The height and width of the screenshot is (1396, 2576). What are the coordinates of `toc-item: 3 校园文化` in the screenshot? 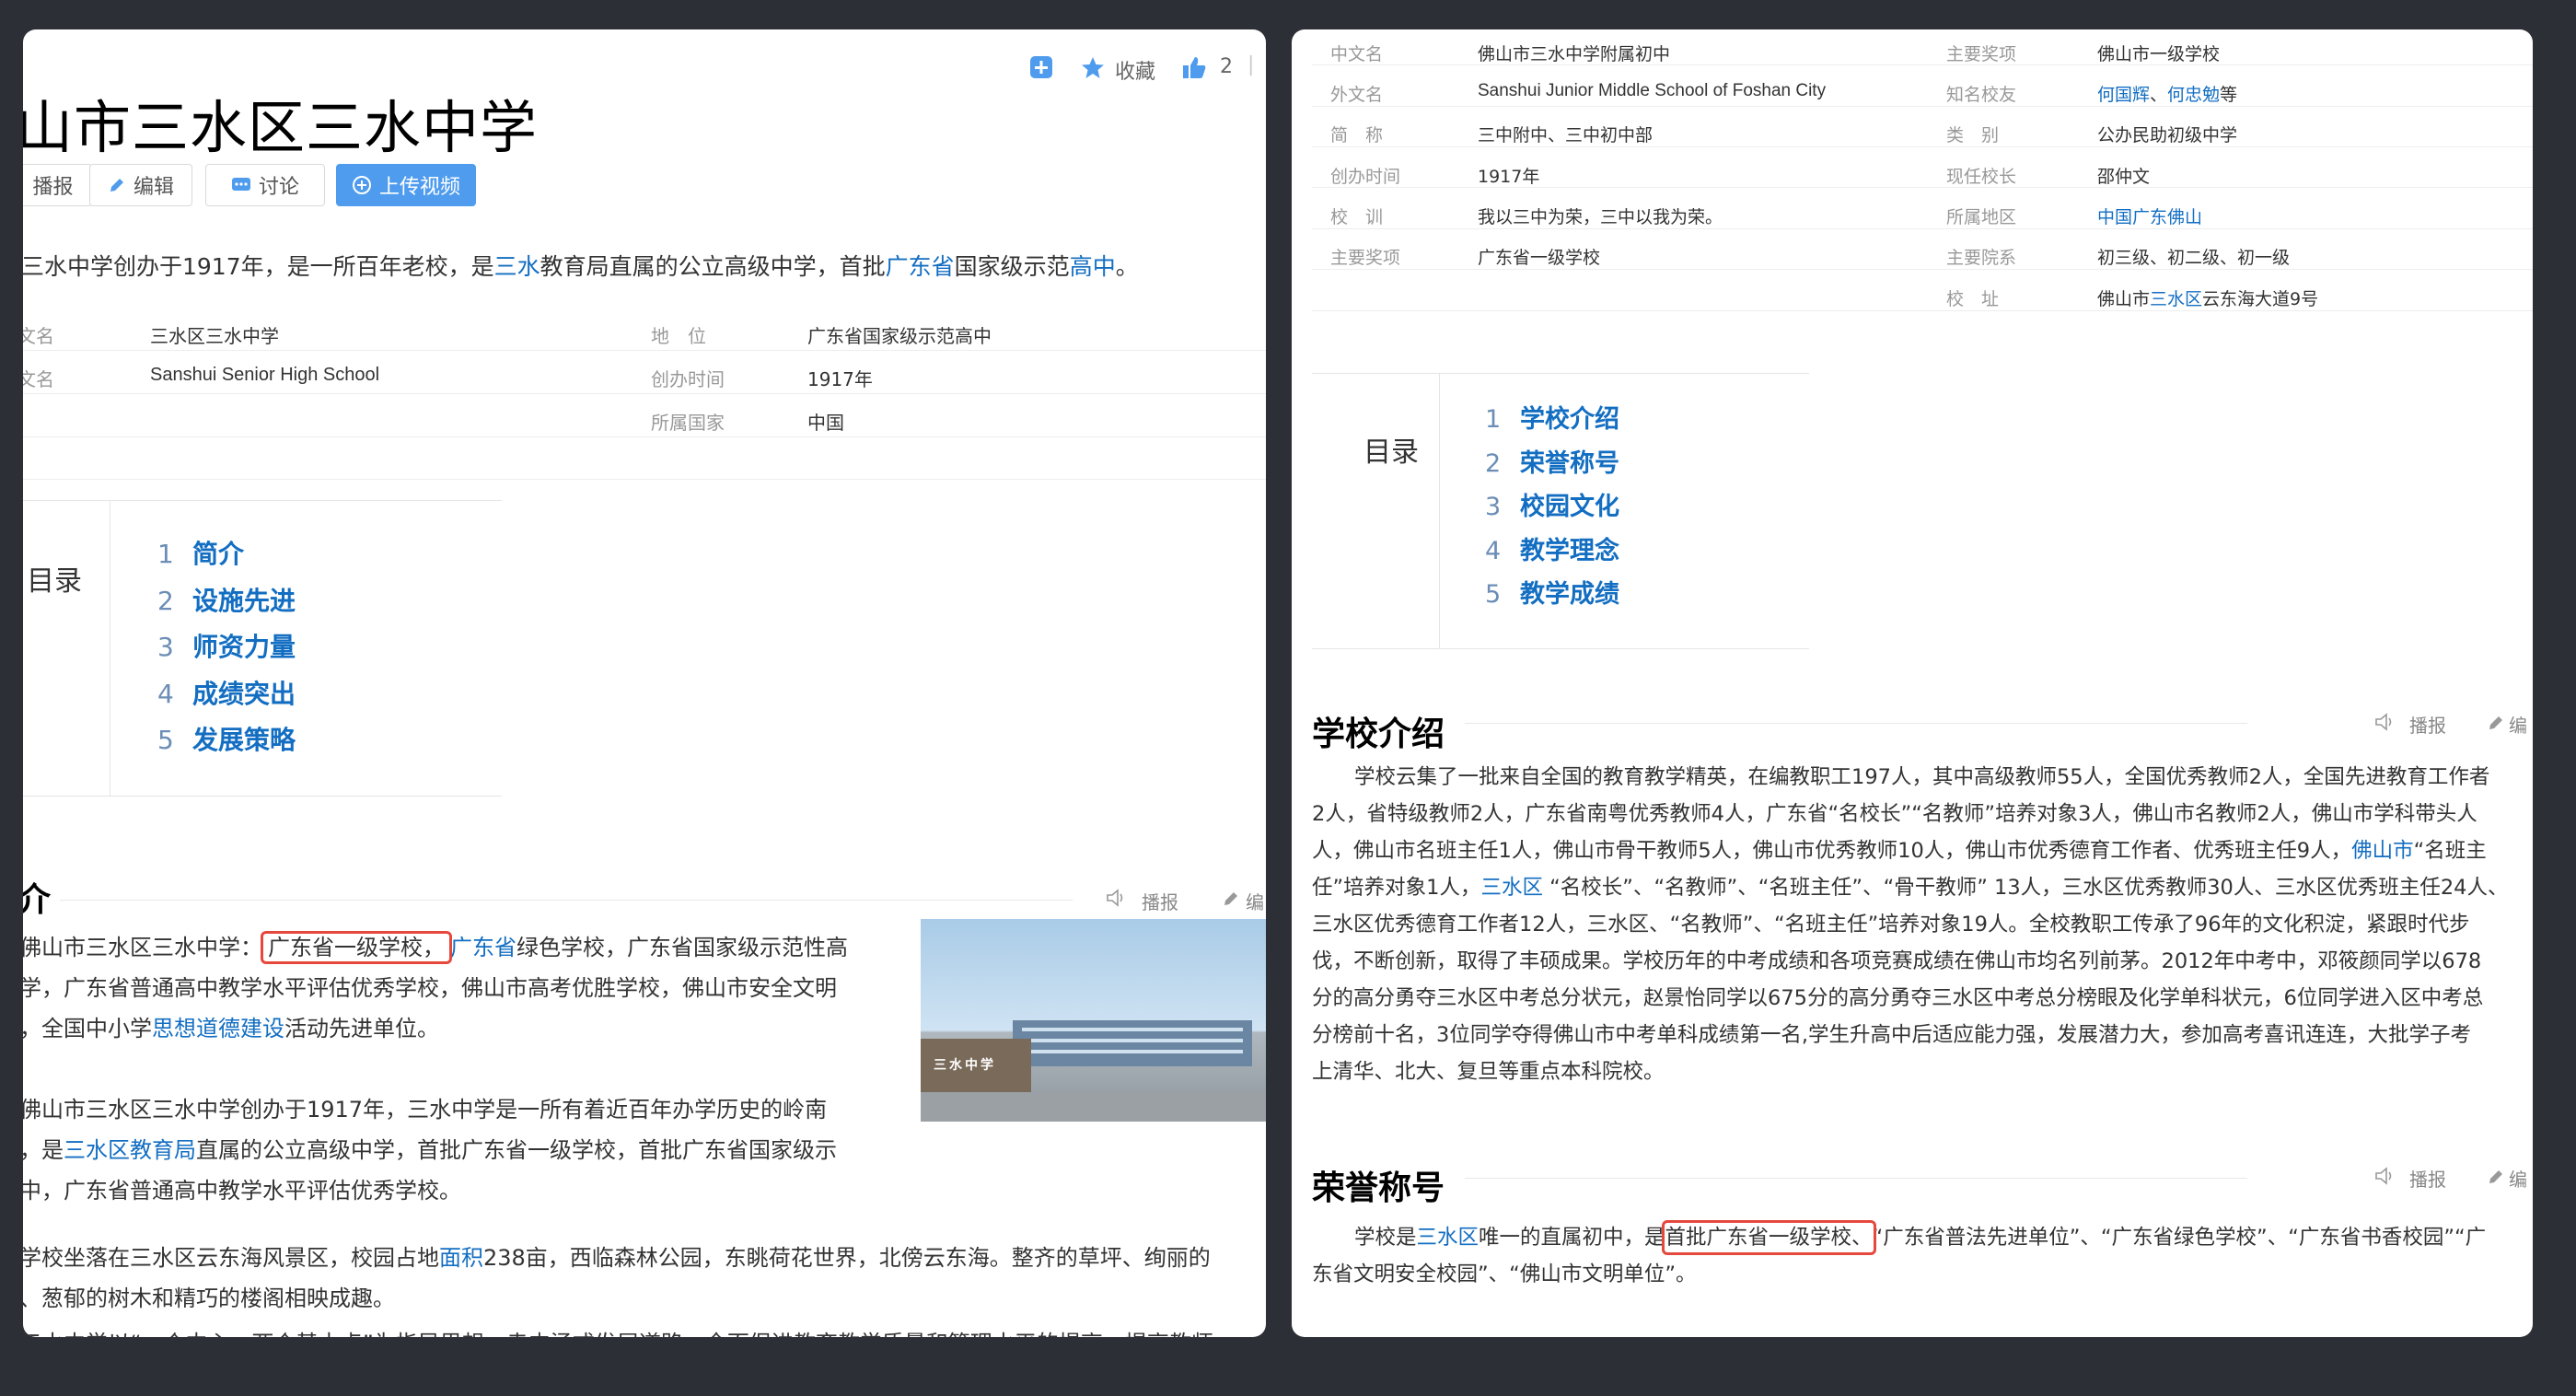 It's located at (1552, 507).